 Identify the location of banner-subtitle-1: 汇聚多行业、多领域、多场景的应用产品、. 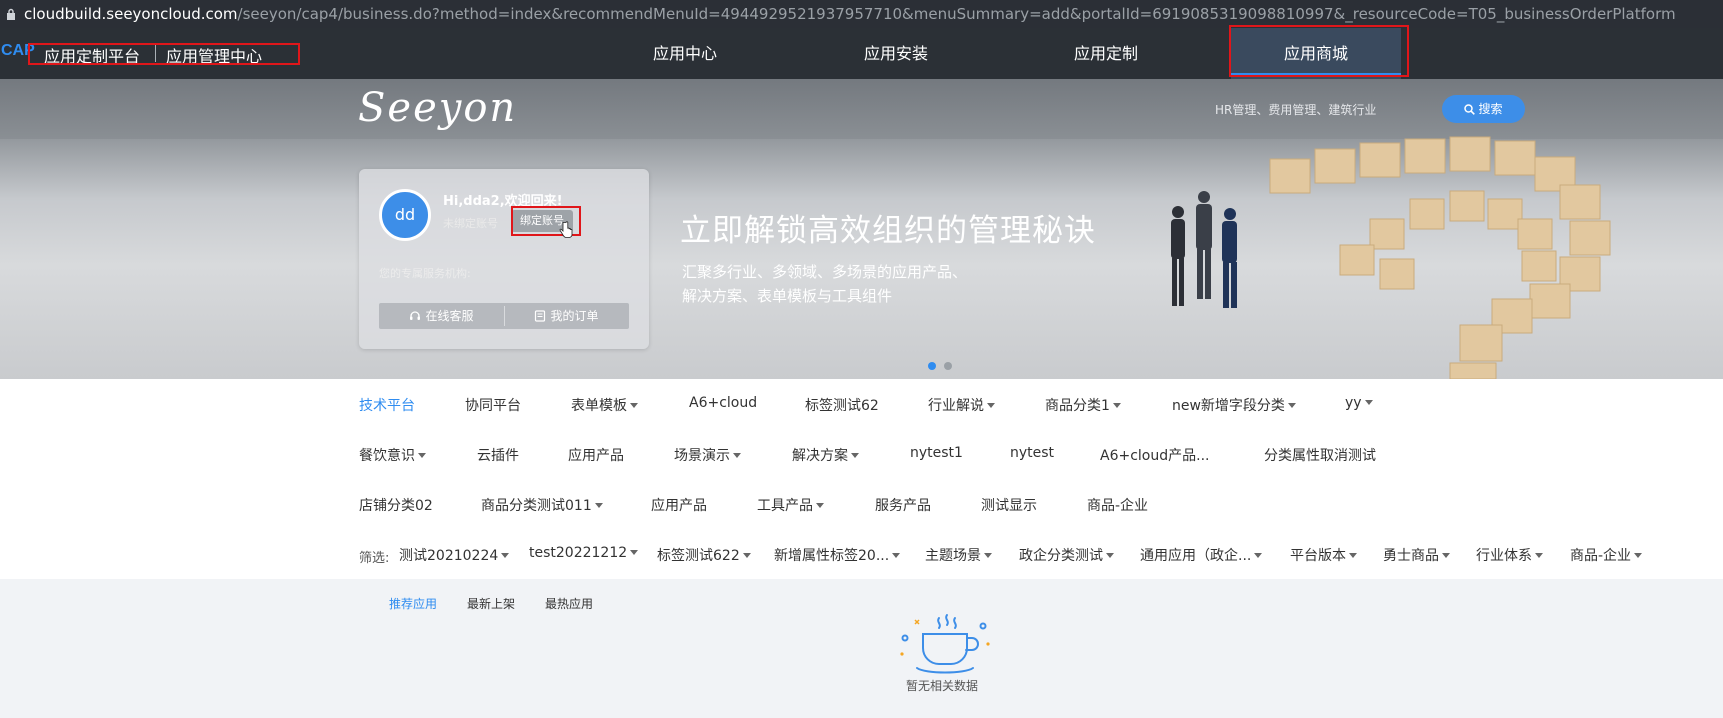
(825, 272).